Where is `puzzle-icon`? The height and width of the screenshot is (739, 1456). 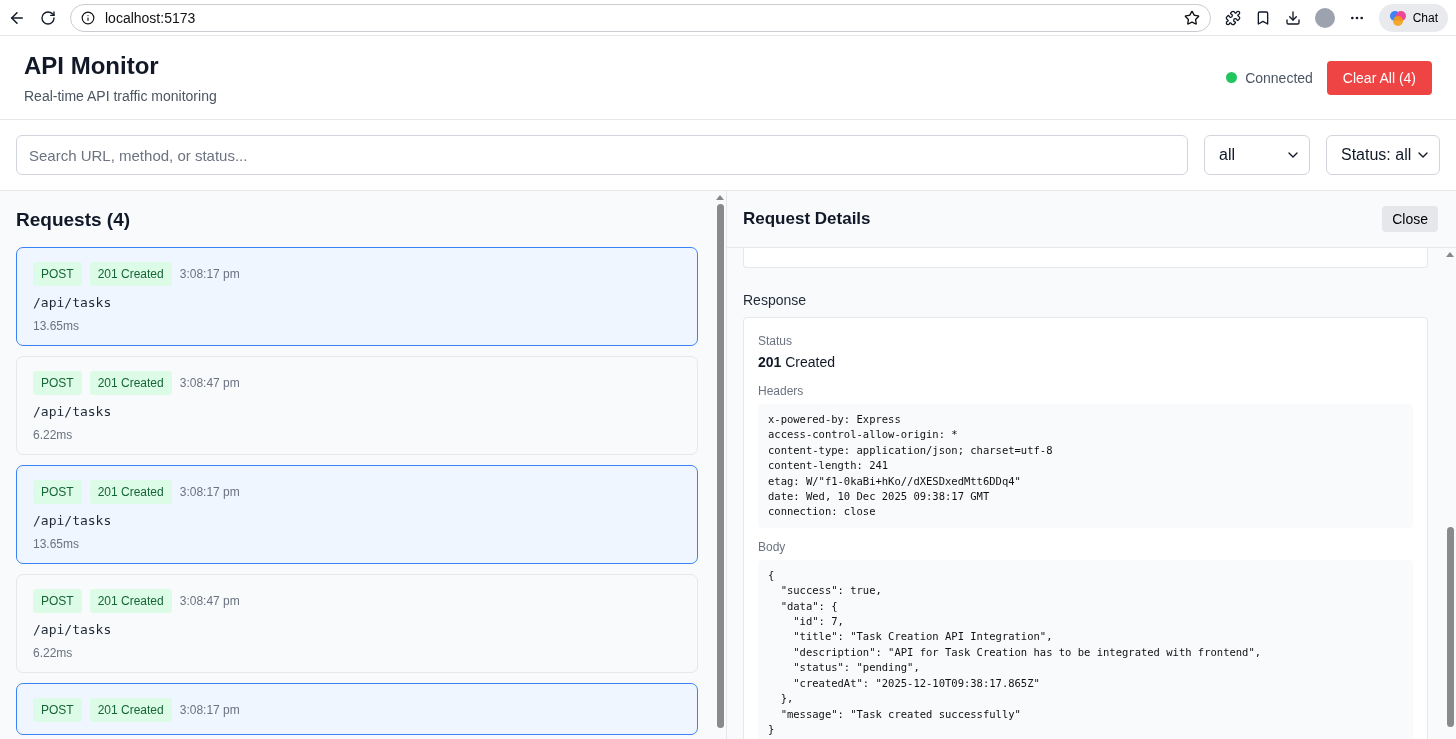 puzzle-icon is located at coordinates (1232, 17).